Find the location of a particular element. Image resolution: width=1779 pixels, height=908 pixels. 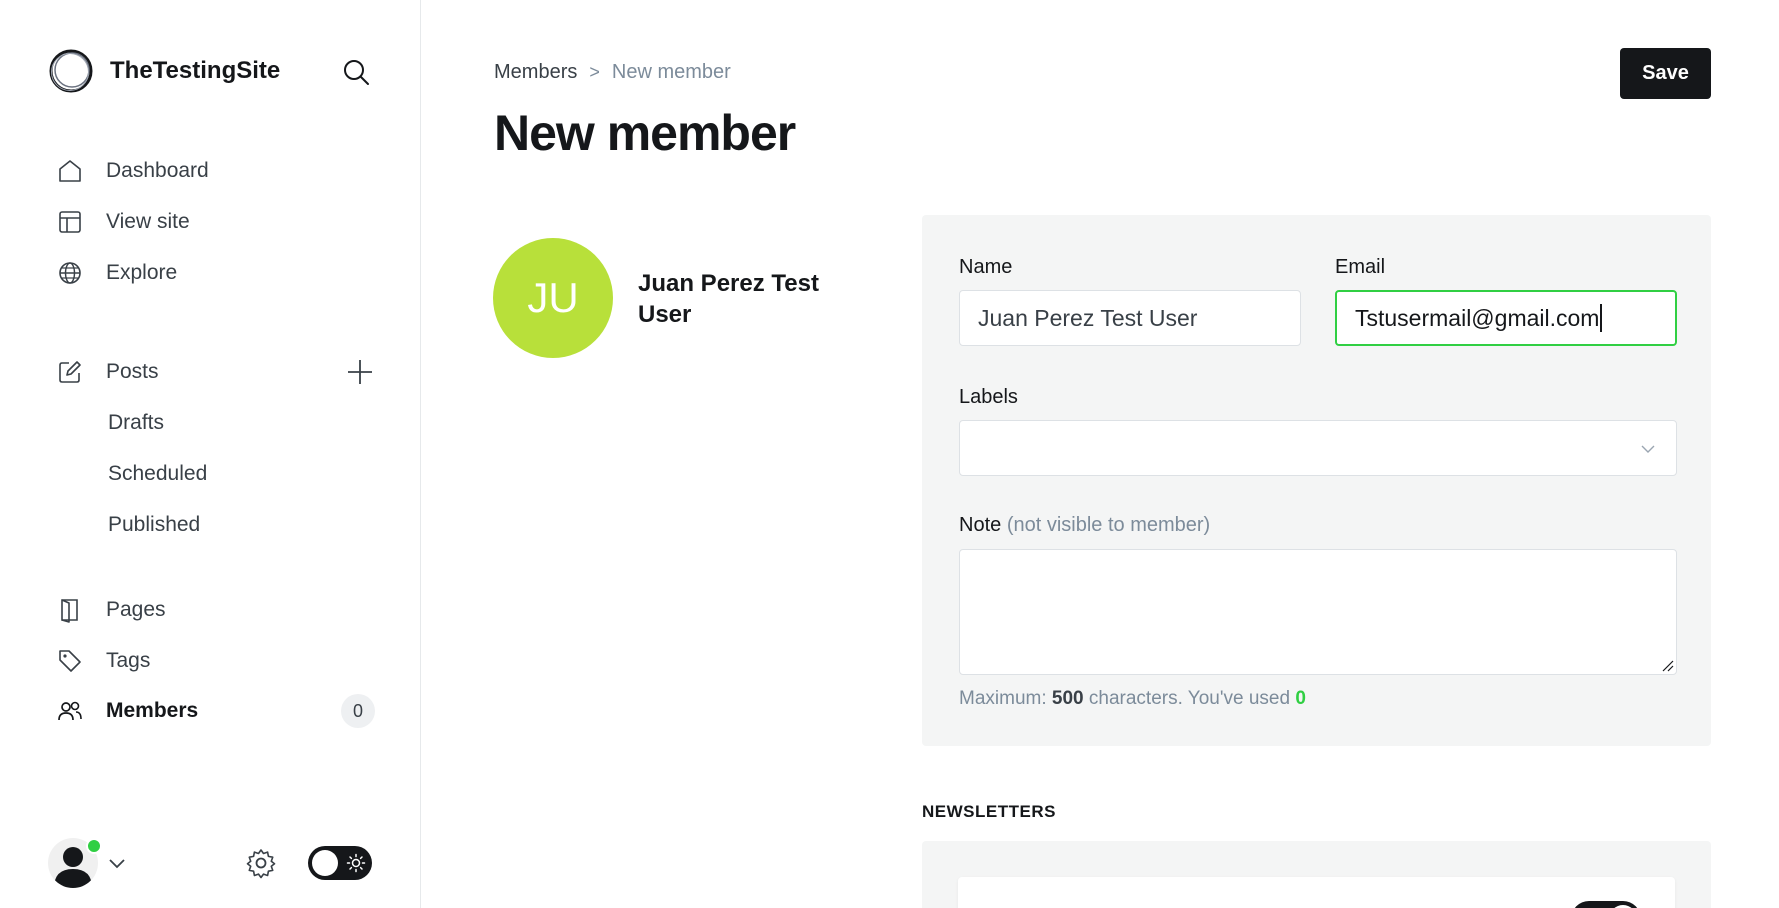

note-label-text: Note is located at coordinates (980, 525).